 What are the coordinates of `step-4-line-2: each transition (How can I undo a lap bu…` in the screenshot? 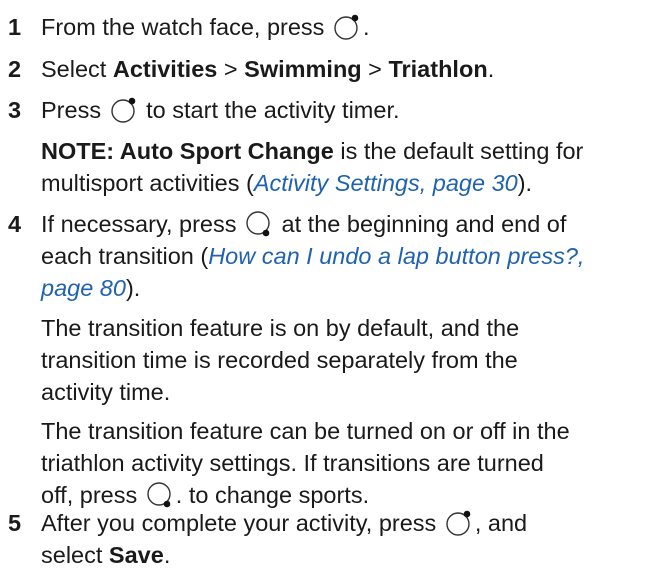 It's located at (312, 256).